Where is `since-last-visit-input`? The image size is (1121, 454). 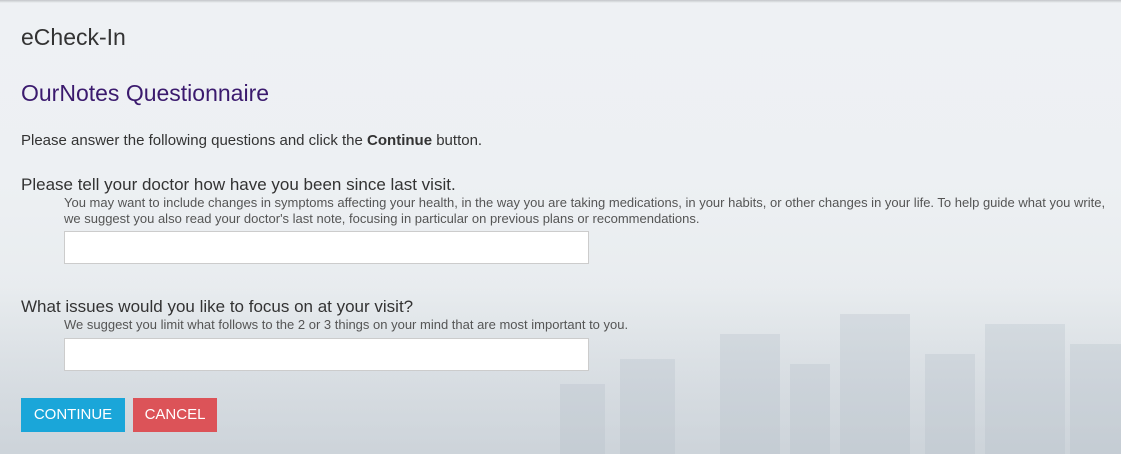 since-last-visit-input is located at coordinates (326, 247).